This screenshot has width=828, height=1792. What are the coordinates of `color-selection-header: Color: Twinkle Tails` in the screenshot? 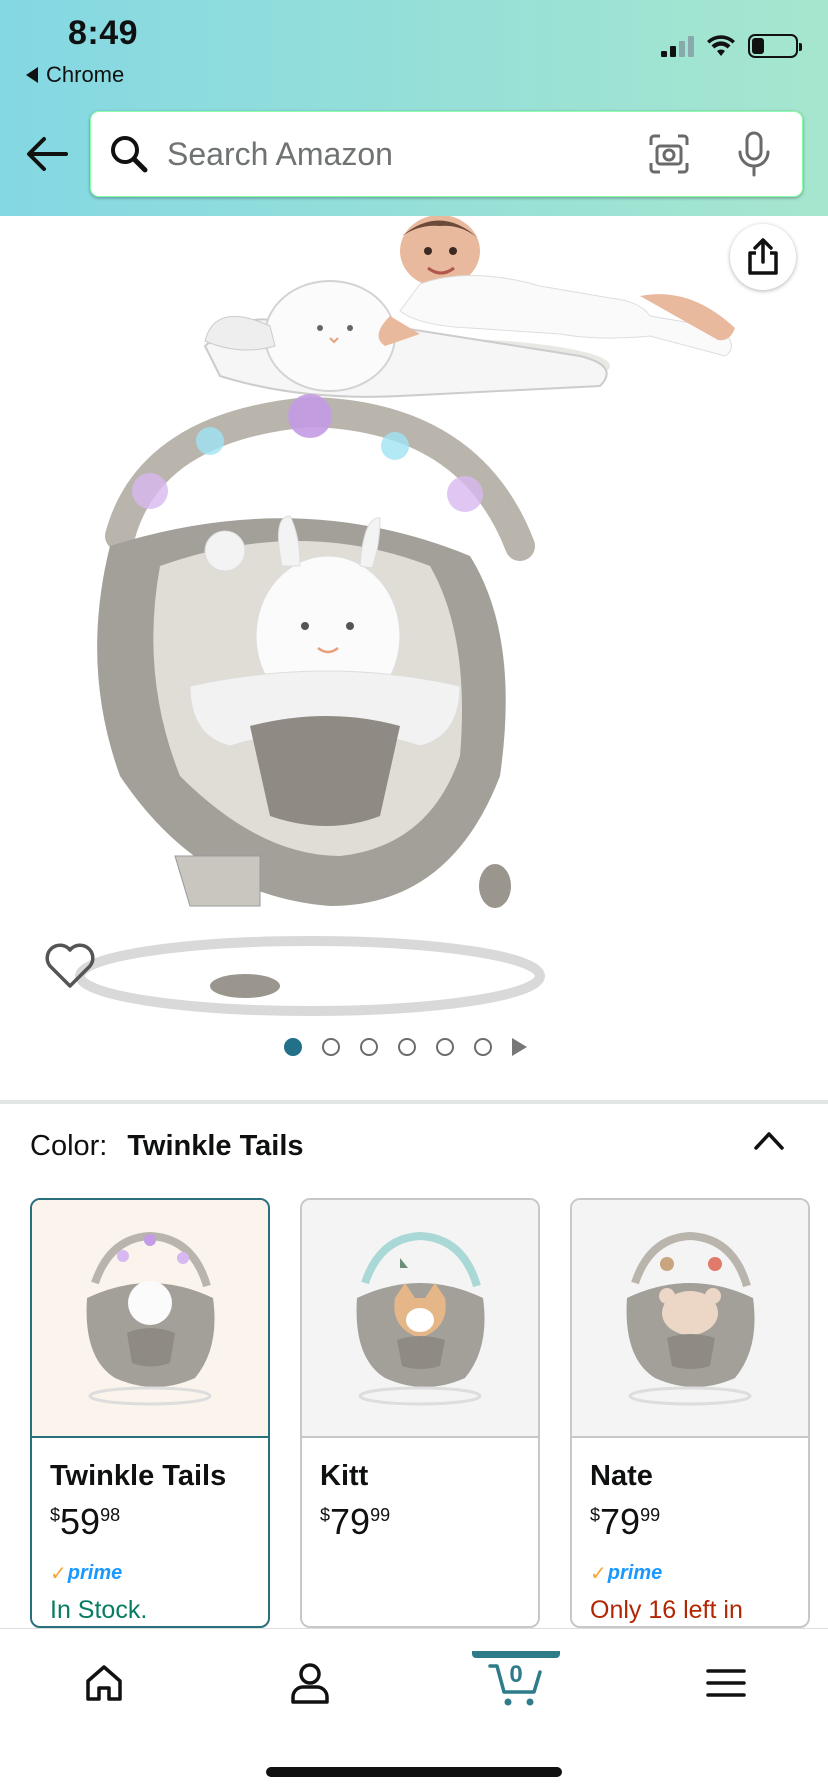 It's located at (167, 1146).